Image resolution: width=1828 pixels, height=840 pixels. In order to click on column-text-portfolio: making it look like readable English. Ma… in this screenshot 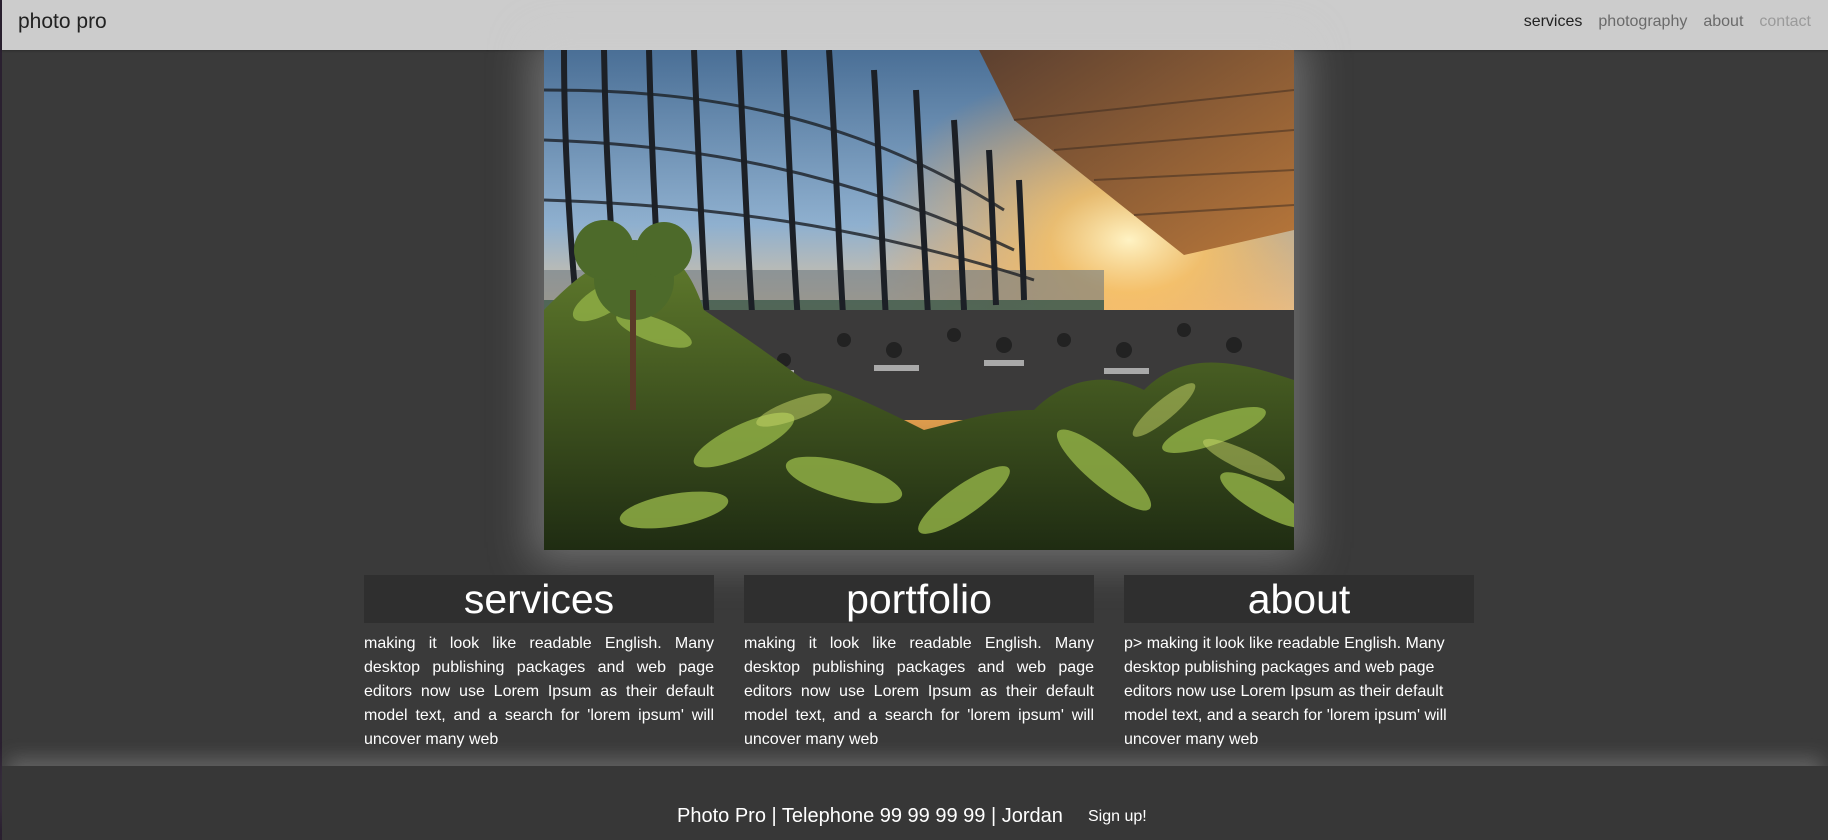, I will do `click(919, 691)`.